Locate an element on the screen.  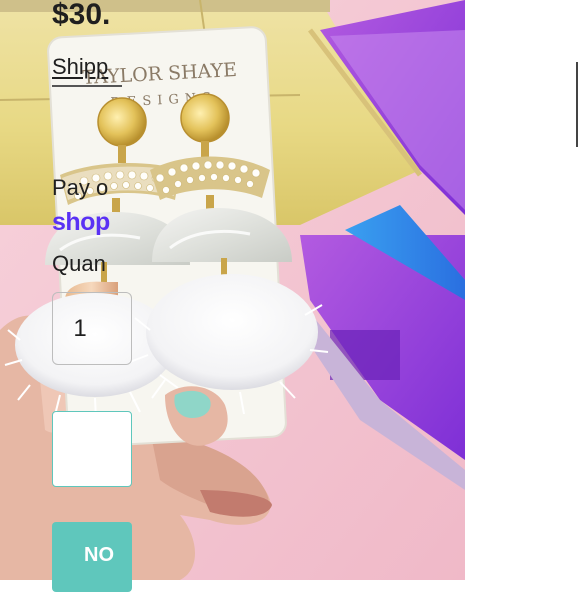
buy-now-button: NO is located at coordinates (92, 557).